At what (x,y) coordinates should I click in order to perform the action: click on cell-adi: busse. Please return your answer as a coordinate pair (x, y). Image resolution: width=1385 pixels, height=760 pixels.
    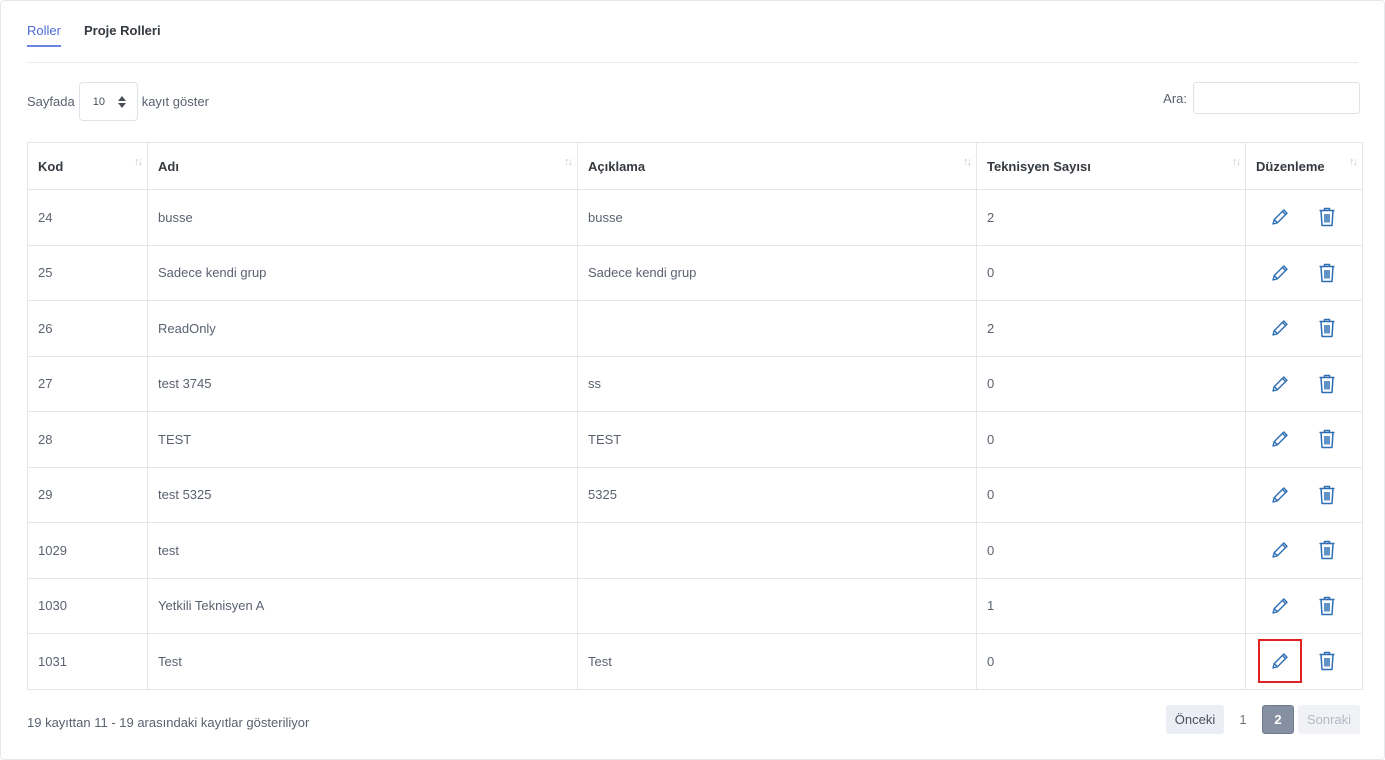
    Looking at the image, I should click on (362, 217).